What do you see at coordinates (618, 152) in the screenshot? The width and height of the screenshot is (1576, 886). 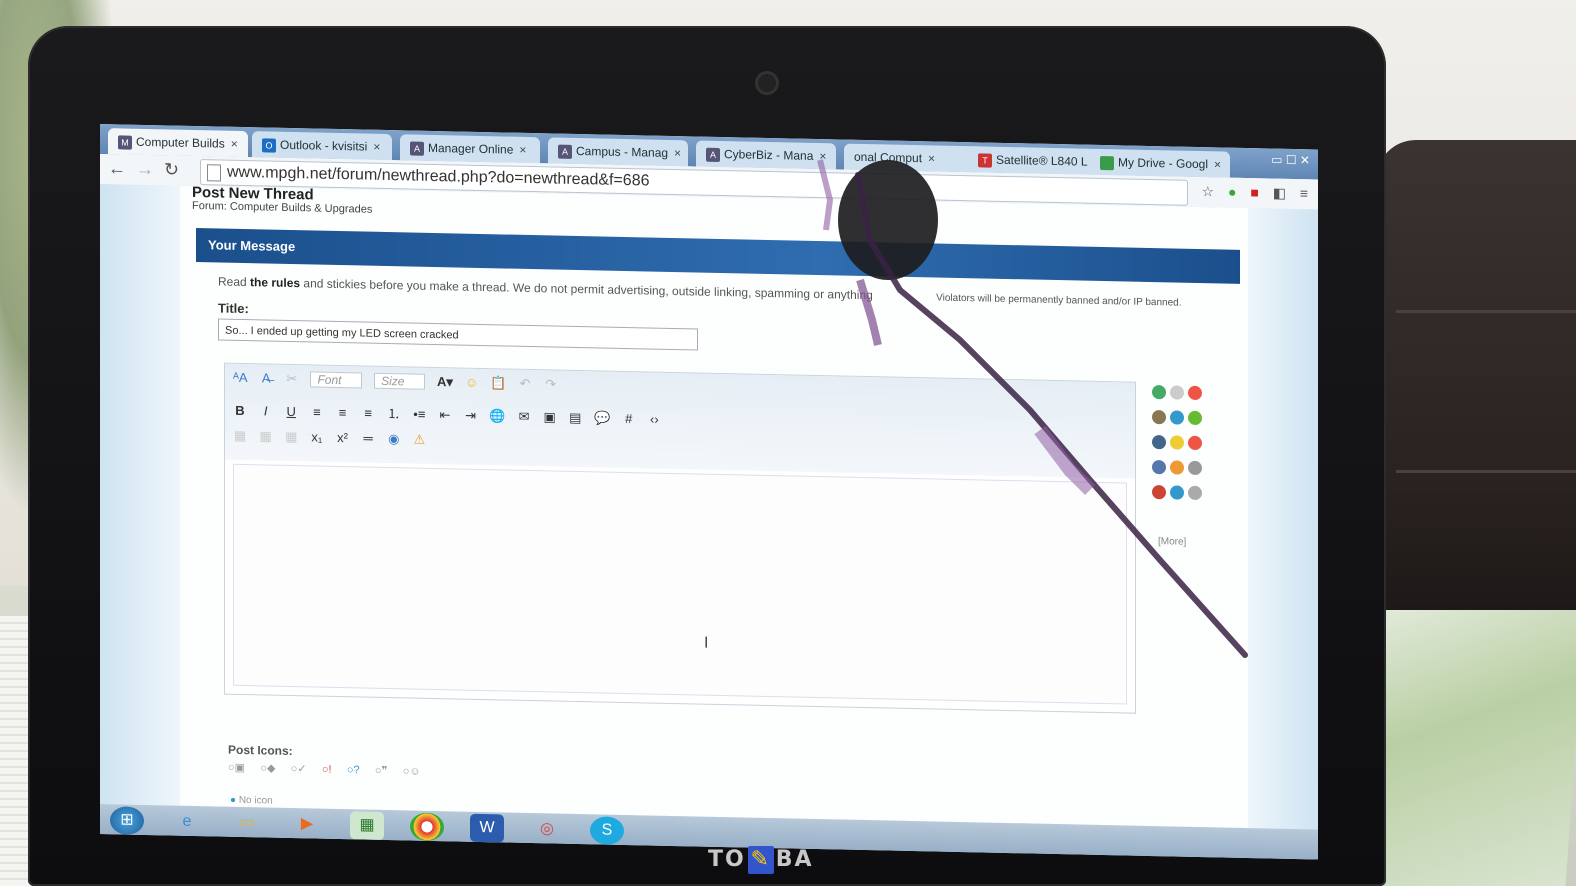 I see `tab-campus: A Campus - Manag ×` at bounding box center [618, 152].